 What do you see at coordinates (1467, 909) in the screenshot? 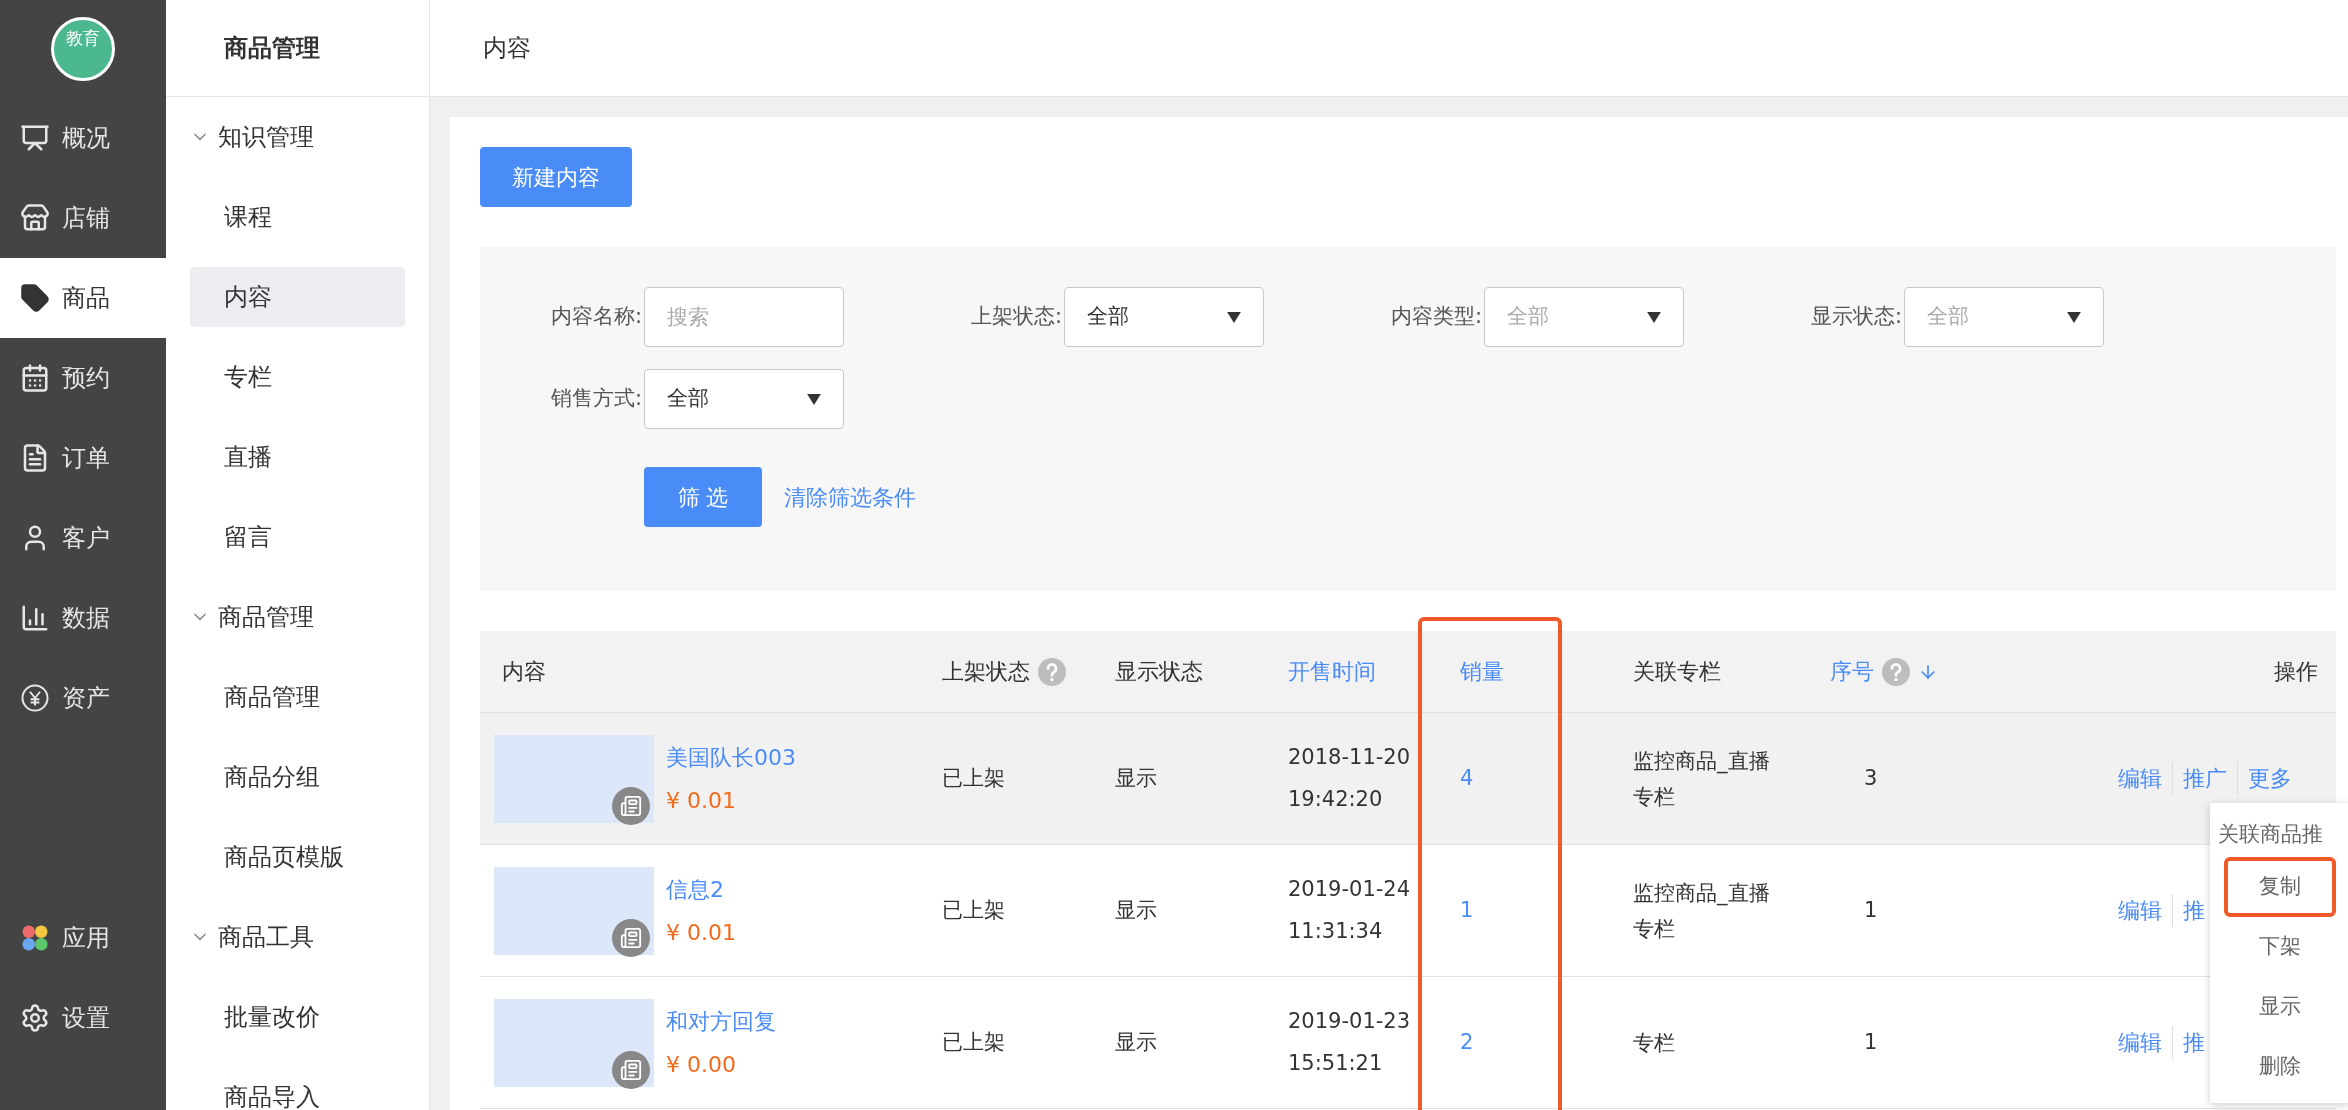
I see `sales-link: 1` at bounding box center [1467, 909].